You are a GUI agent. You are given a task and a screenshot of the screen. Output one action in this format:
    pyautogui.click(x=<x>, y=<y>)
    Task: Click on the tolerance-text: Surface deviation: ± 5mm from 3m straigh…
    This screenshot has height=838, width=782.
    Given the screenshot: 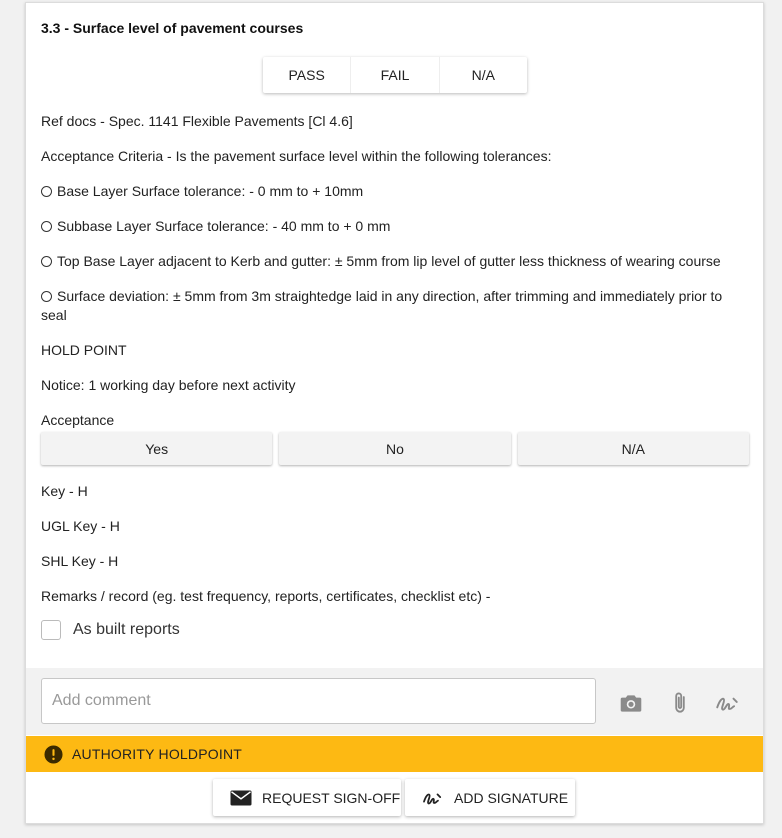 What is the action you would take?
    pyautogui.click(x=382, y=305)
    